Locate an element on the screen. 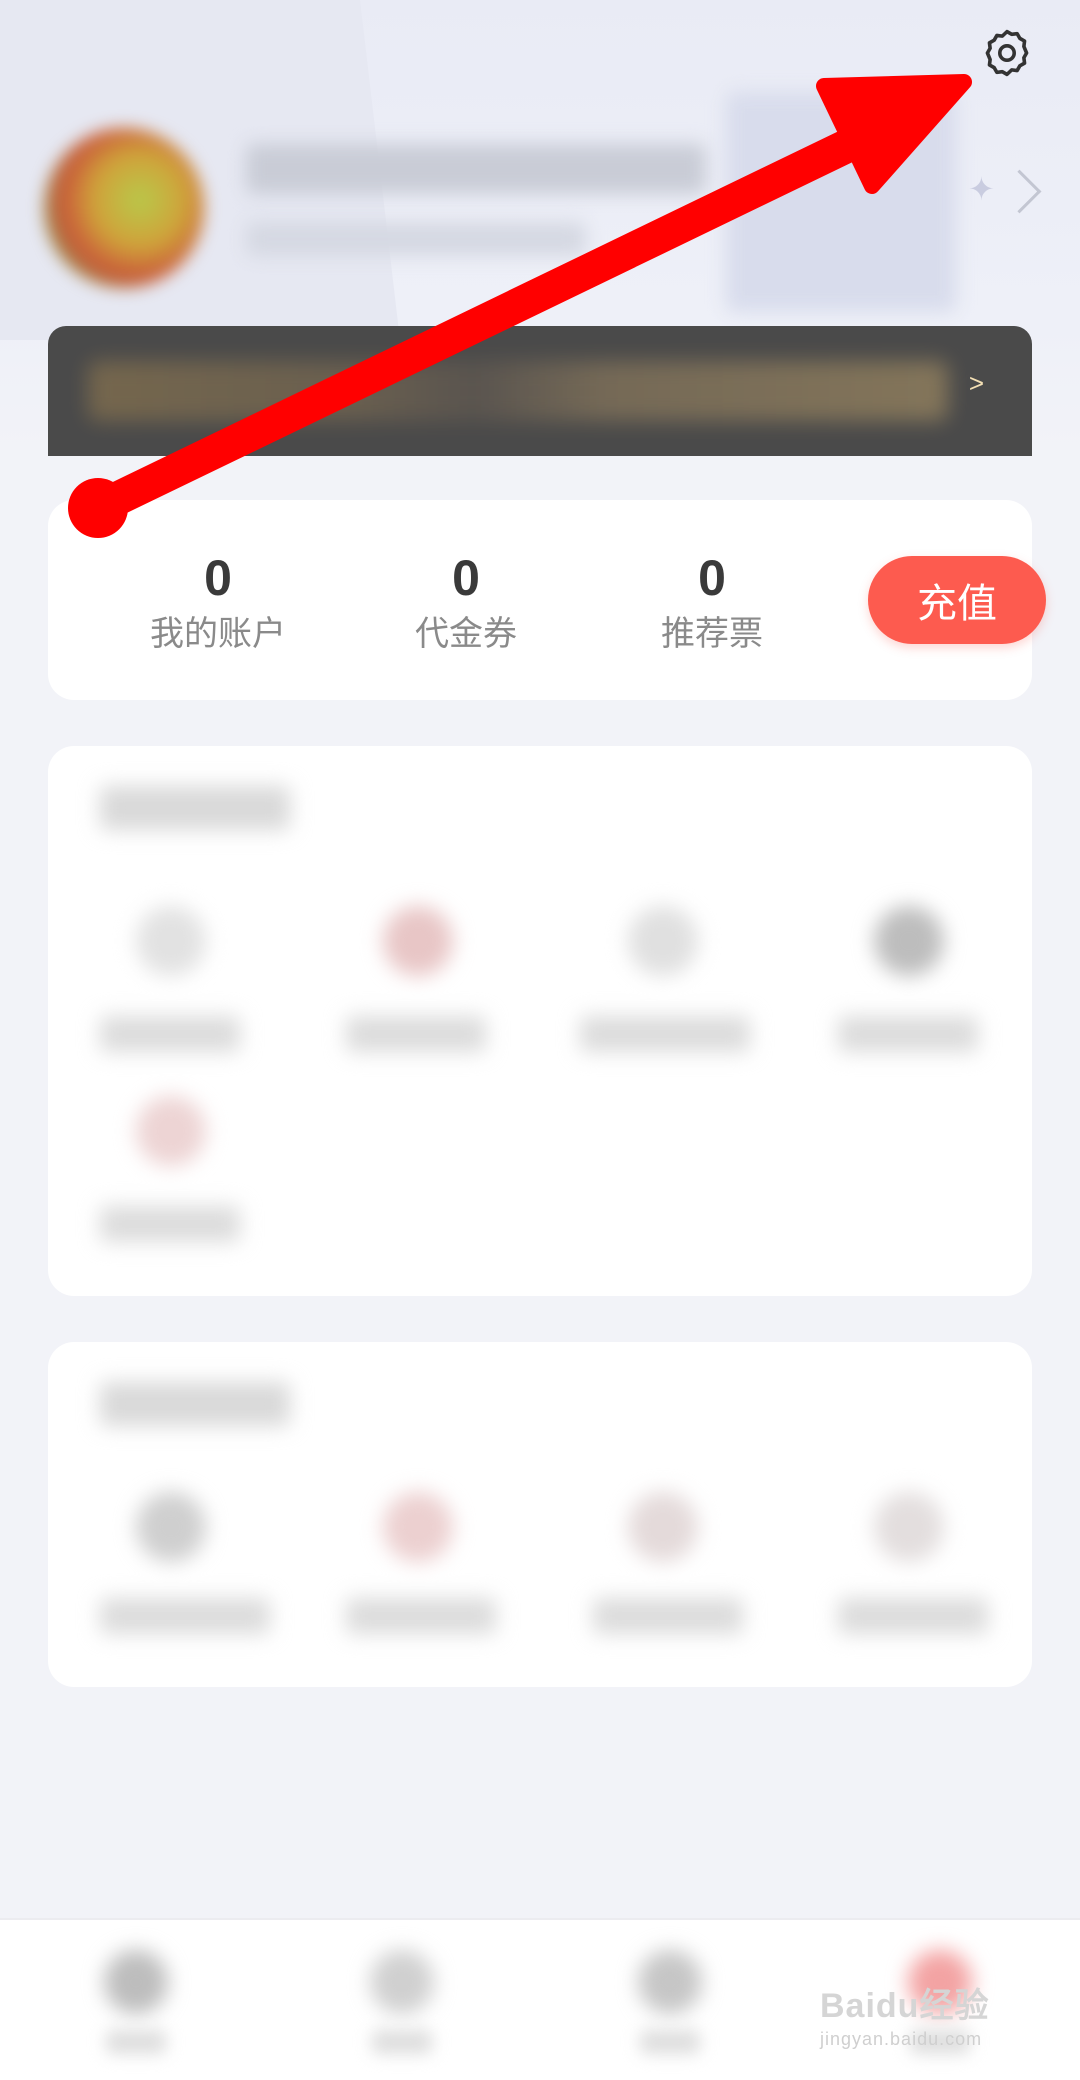  avatar is located at coordinates (124, 208).